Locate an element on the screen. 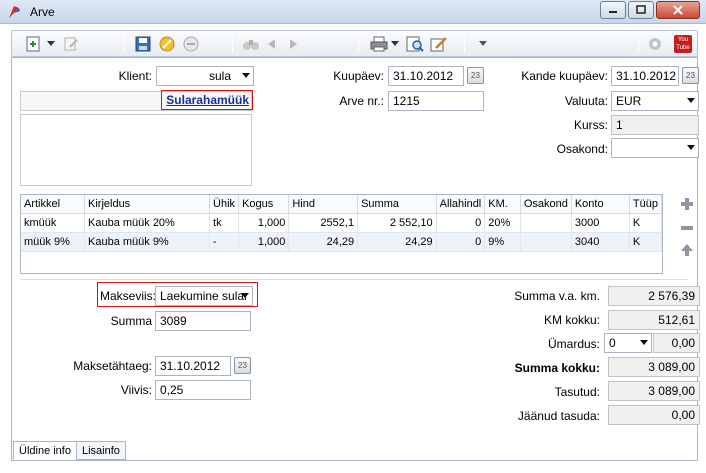 Image resolution: width=706 pixels, height=473 pixels. kuupaev-field: 31.10.2012 is located at coordinates (426, 76).